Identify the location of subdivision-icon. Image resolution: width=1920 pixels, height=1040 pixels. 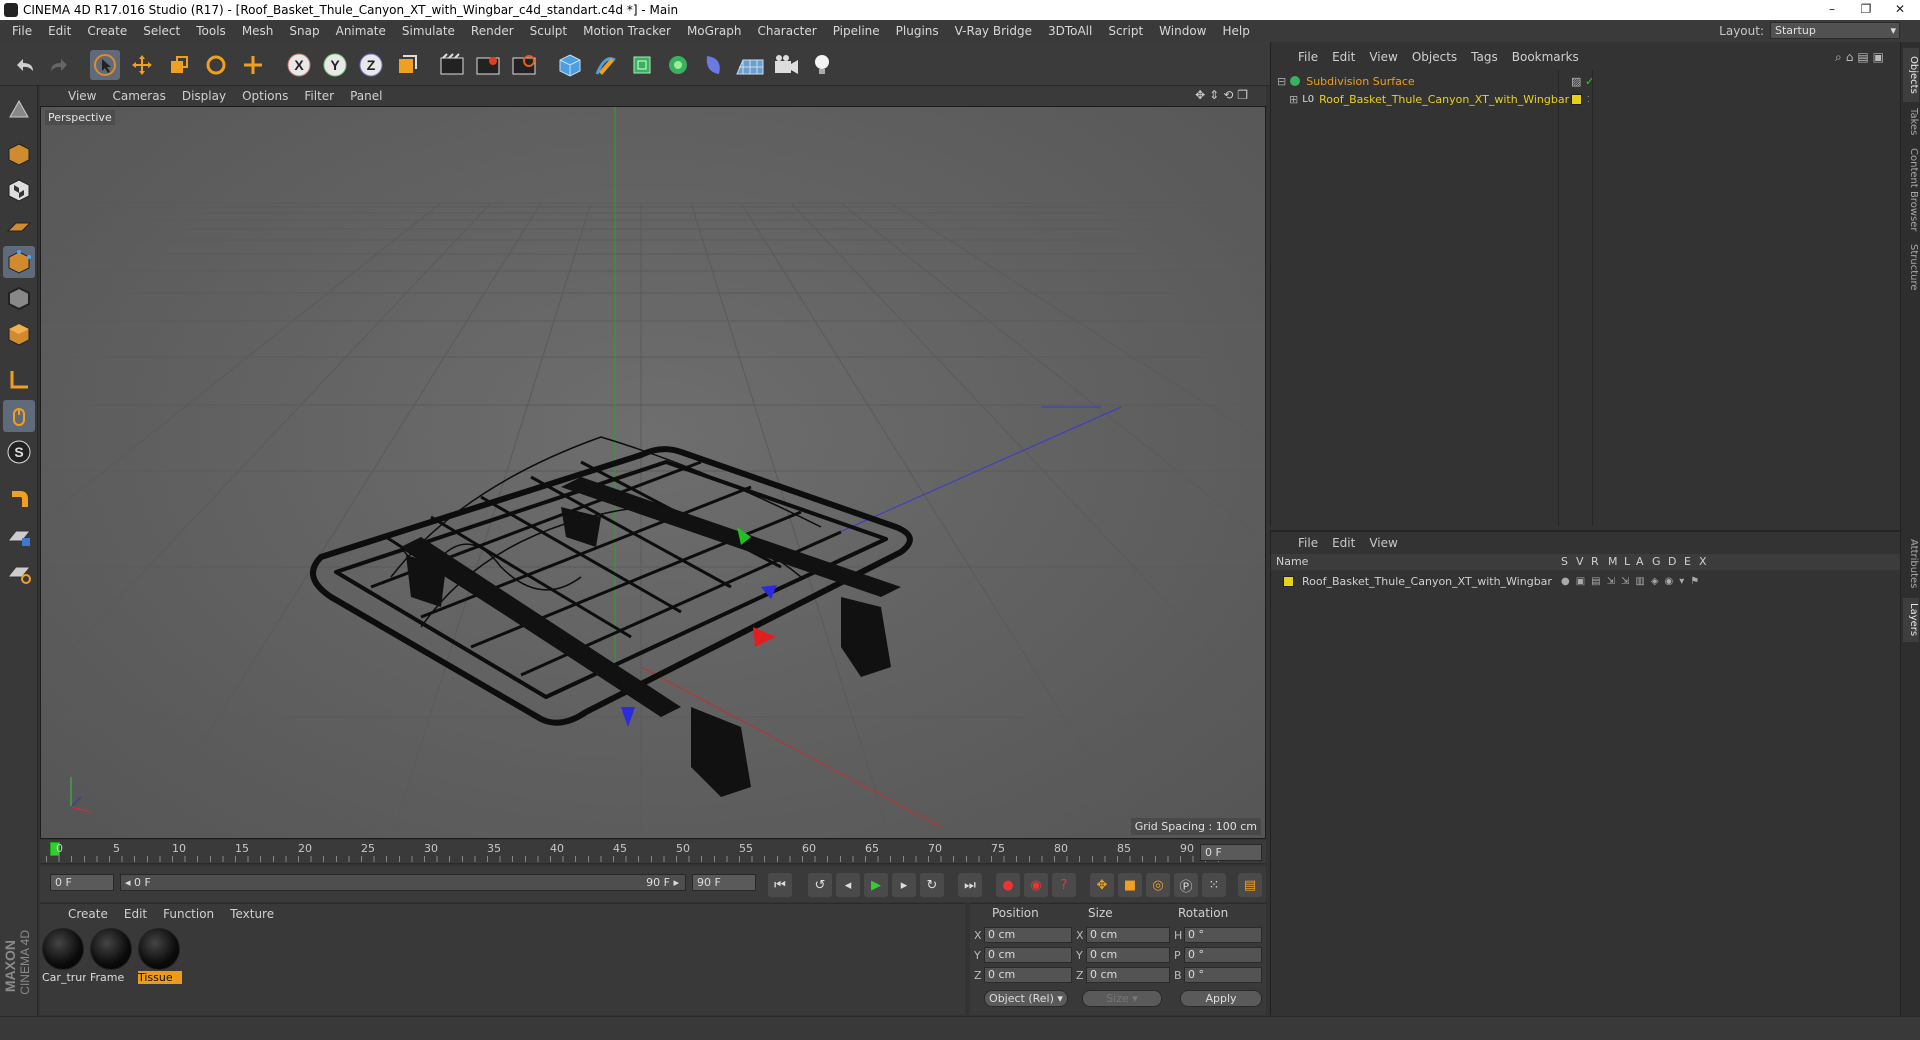
(642, 65).